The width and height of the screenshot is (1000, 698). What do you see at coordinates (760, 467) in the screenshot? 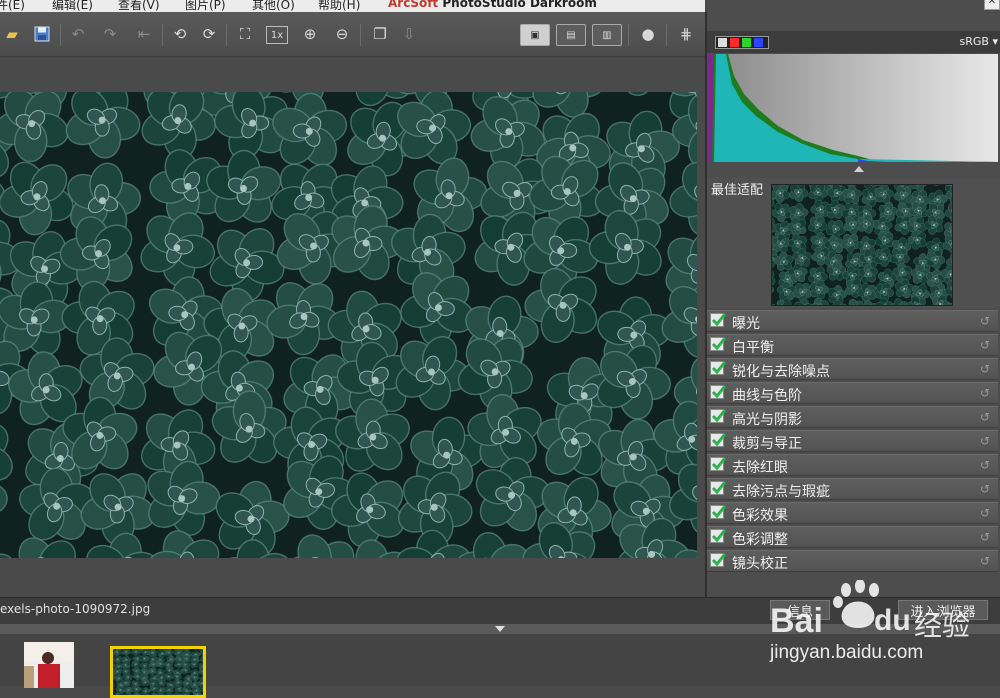
I see `adjustment-label: 去除红眼` at bounding box center [760, 467].